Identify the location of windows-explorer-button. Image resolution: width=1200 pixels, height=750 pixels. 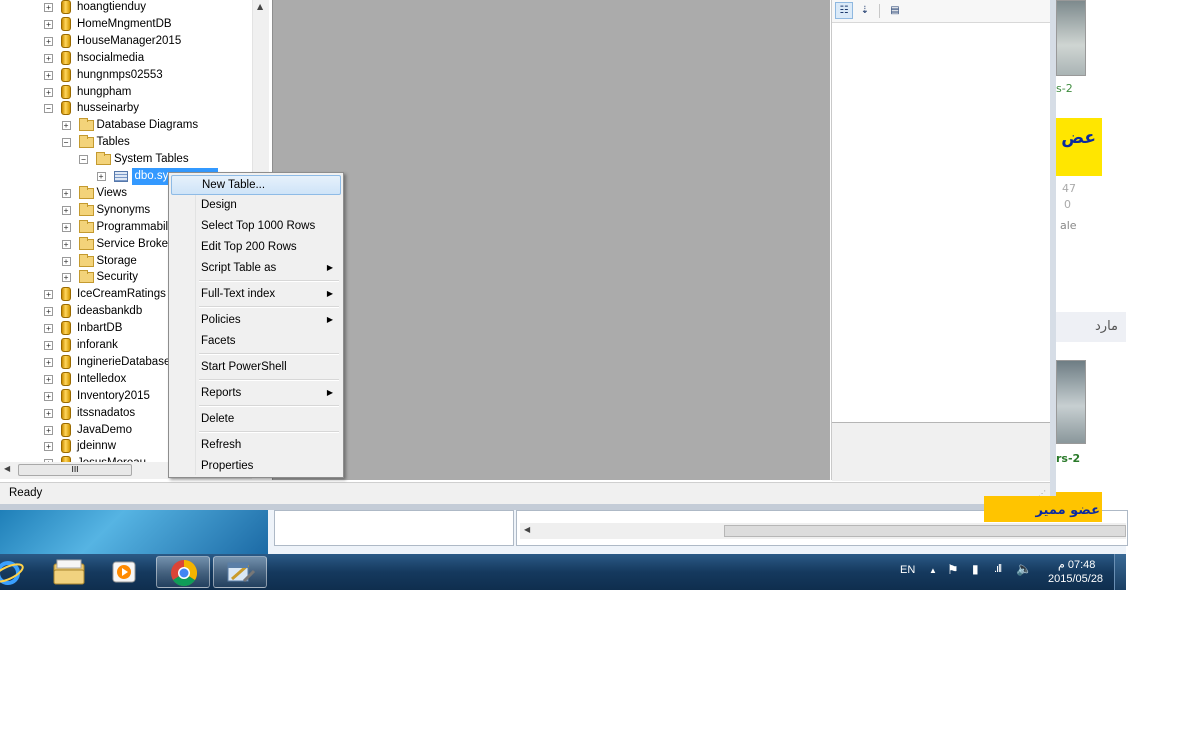
(69, 572).